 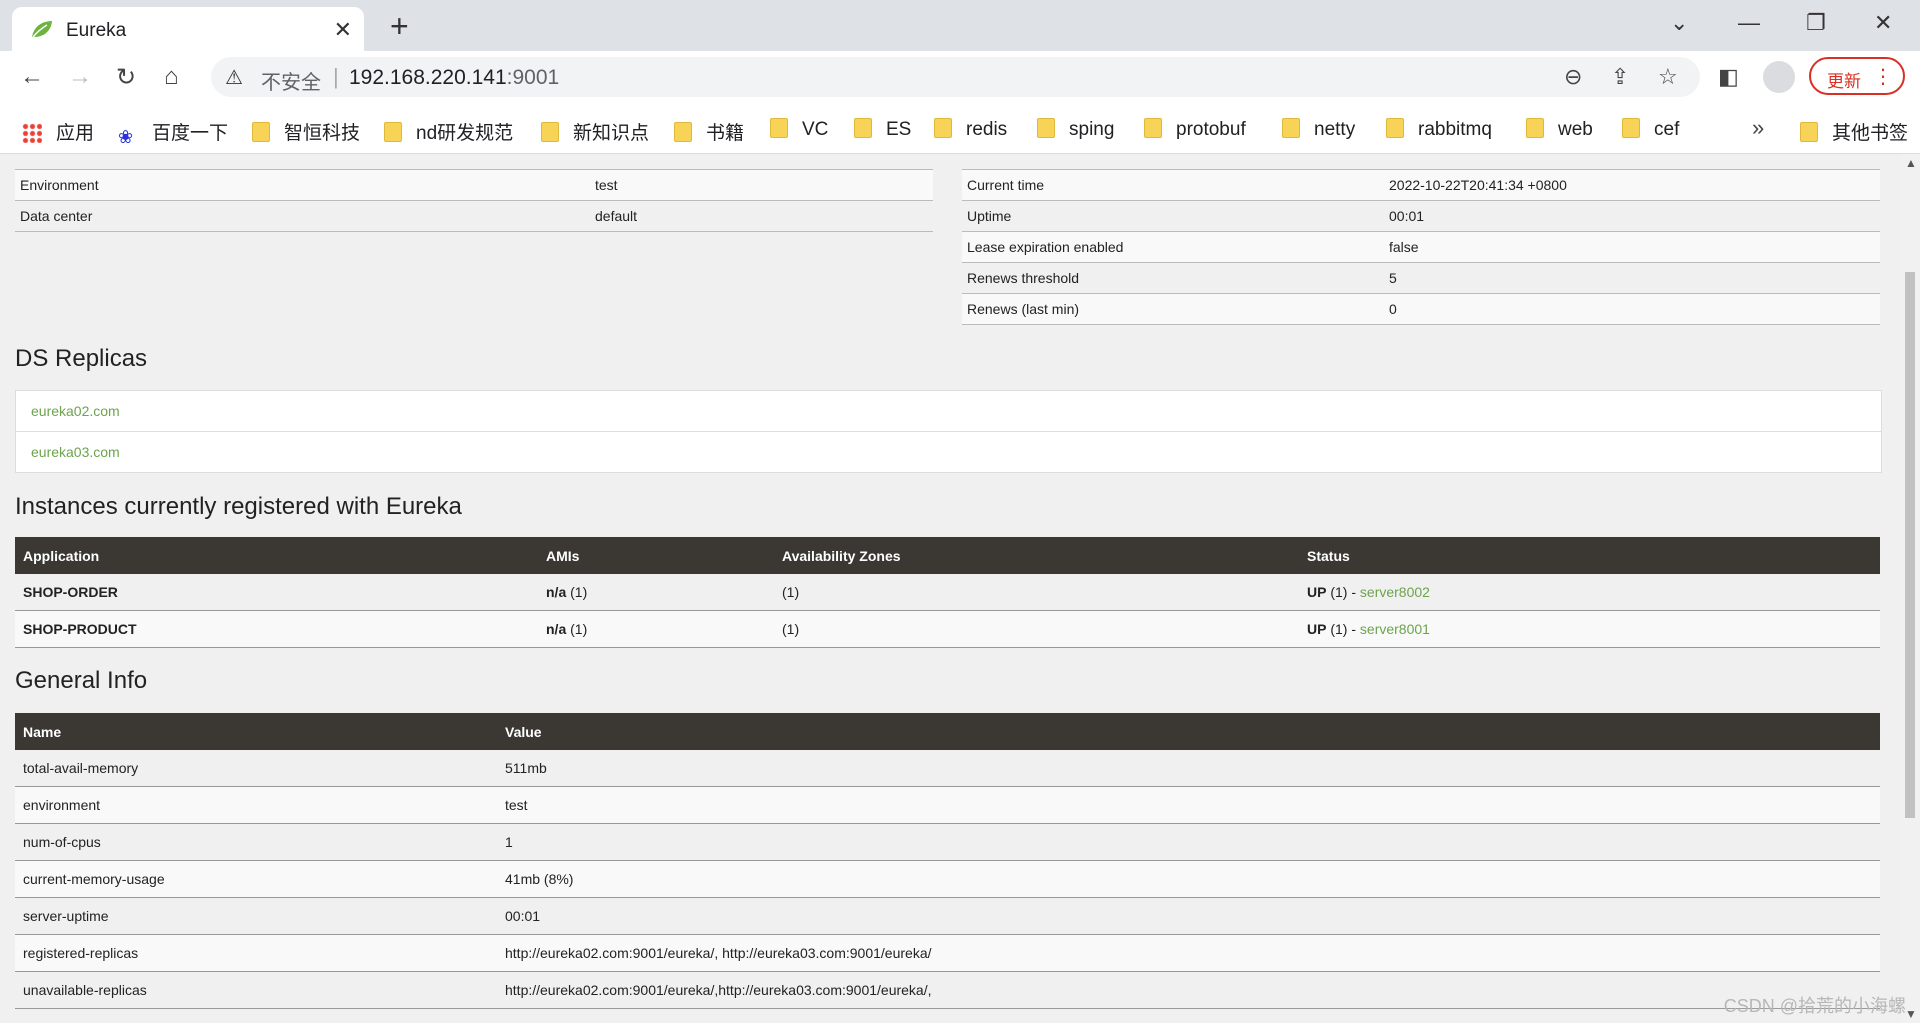 I want to click on bookmark-apps: 应用, so click(x=58, y=131).